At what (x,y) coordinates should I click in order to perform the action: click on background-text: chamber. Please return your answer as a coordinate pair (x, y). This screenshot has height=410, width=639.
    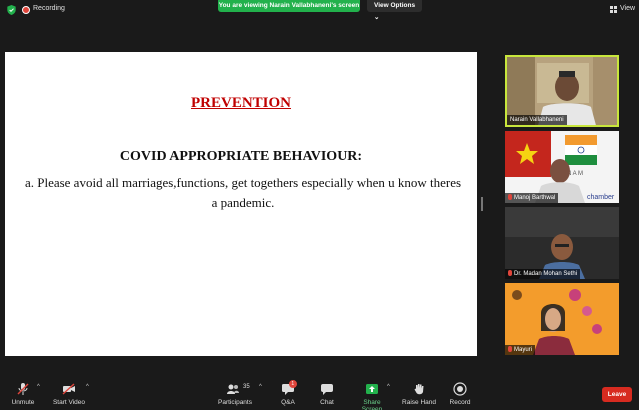
    Looking at the image, I should click on (601, 197).